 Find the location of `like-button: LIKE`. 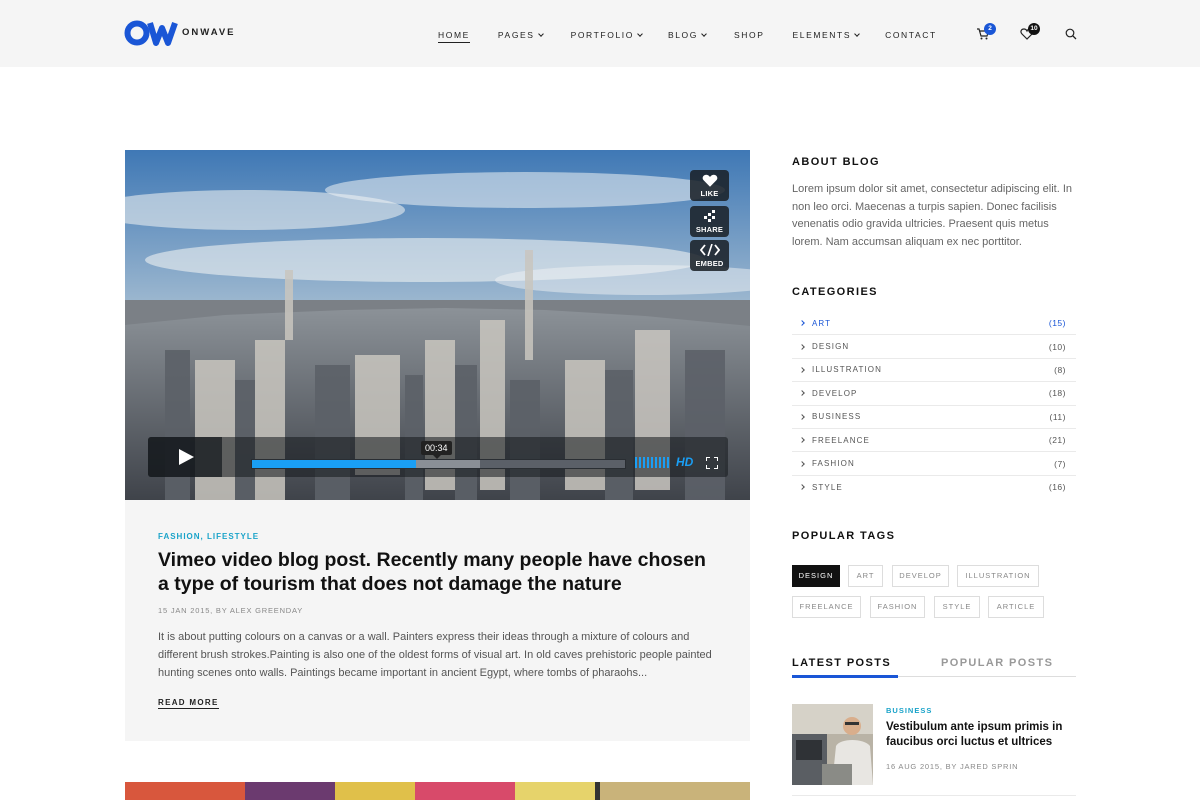

like-button: LIKE is located at coordinates (709, 185).